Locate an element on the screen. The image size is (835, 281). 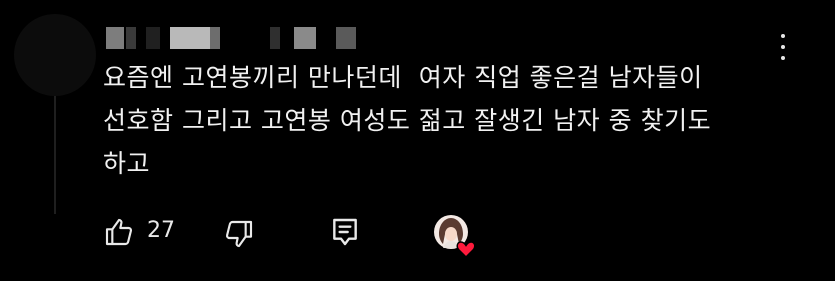
thread-line is located at coordinates (55, 155).